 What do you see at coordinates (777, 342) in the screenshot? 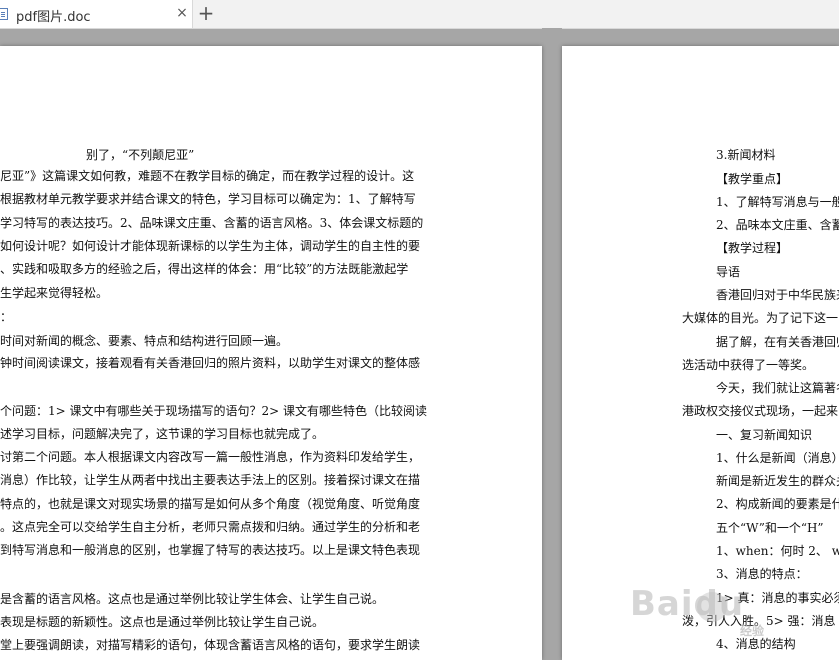
I see `text-line: 据了解，在有关香港回归` at bounding box center [777, 342].